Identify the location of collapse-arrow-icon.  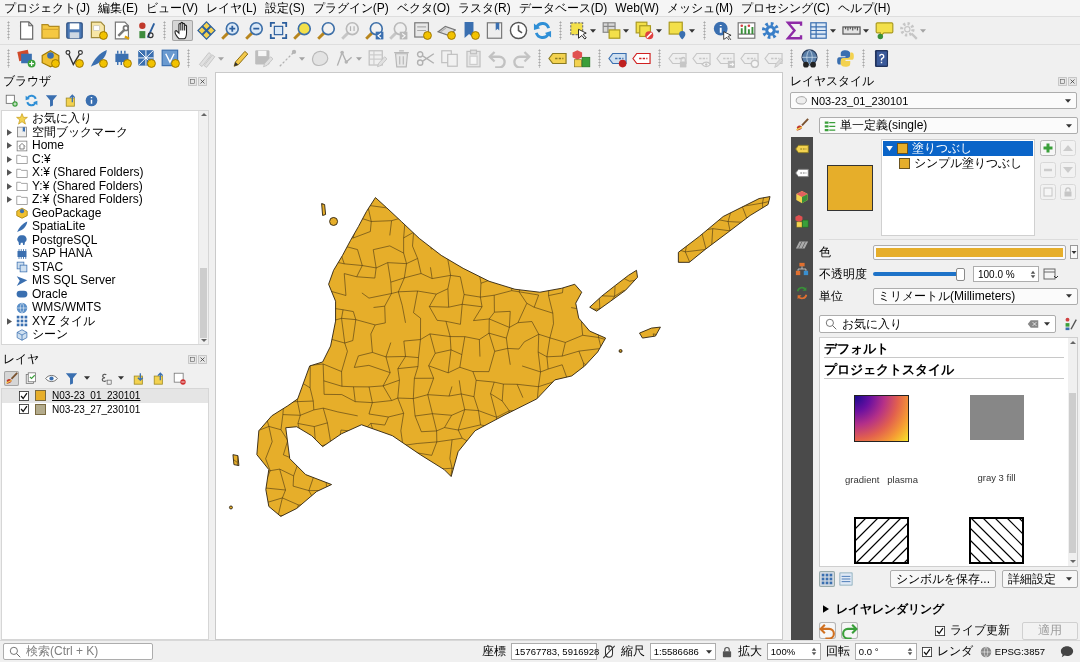
(889, 148).